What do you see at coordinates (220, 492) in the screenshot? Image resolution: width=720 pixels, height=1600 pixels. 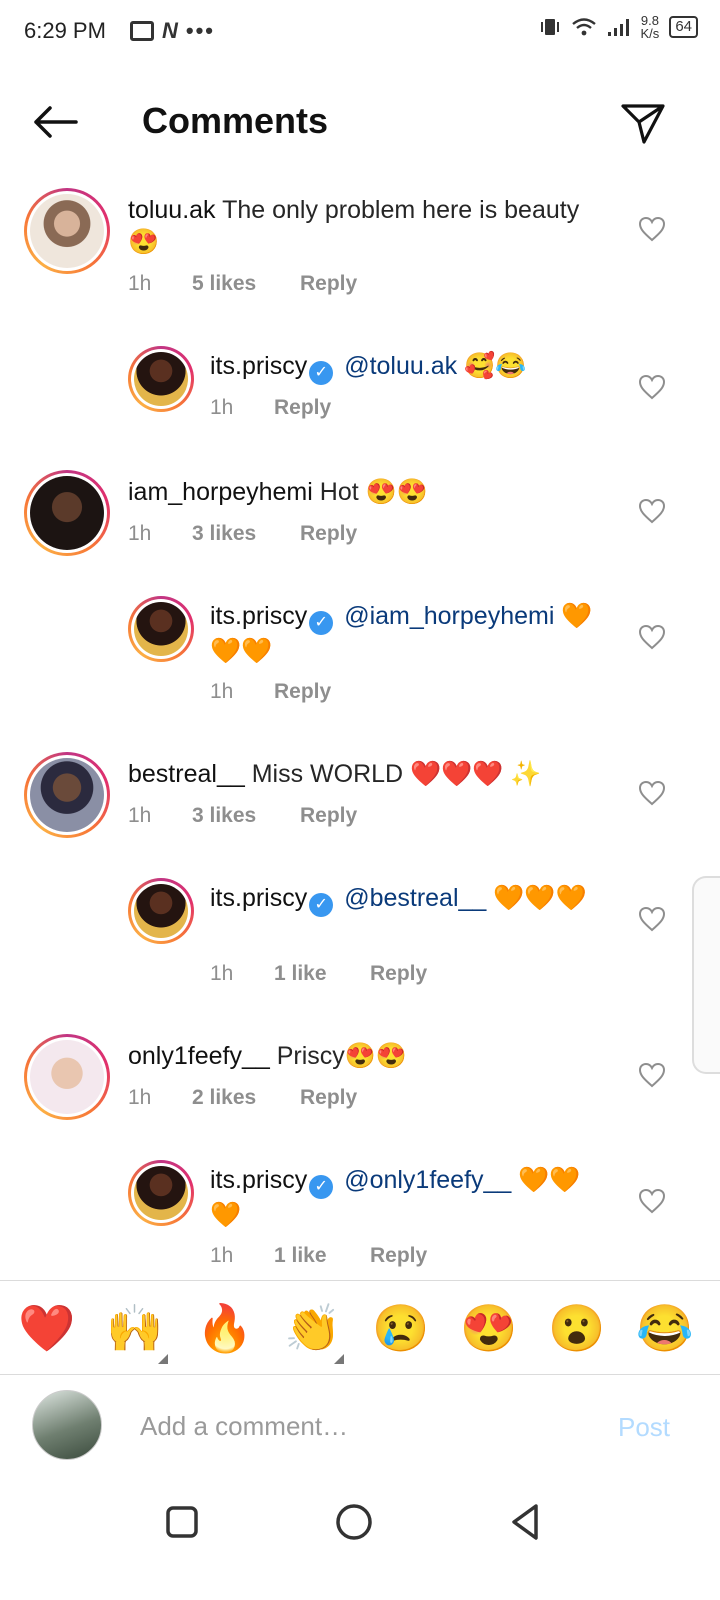 I see `comment-username: iam_horpeyhemi` at bounding box center [220, 492].